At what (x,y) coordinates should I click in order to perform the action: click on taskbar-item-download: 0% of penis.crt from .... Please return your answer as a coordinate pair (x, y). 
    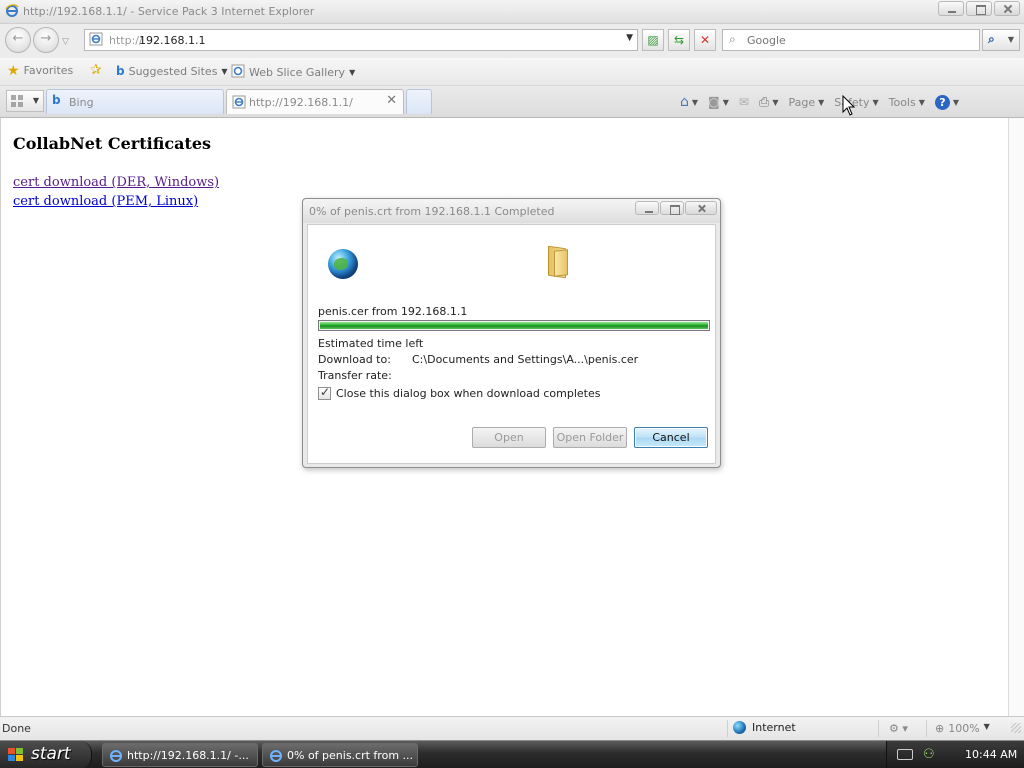
    Looking at the image, I should click on (340, 755).